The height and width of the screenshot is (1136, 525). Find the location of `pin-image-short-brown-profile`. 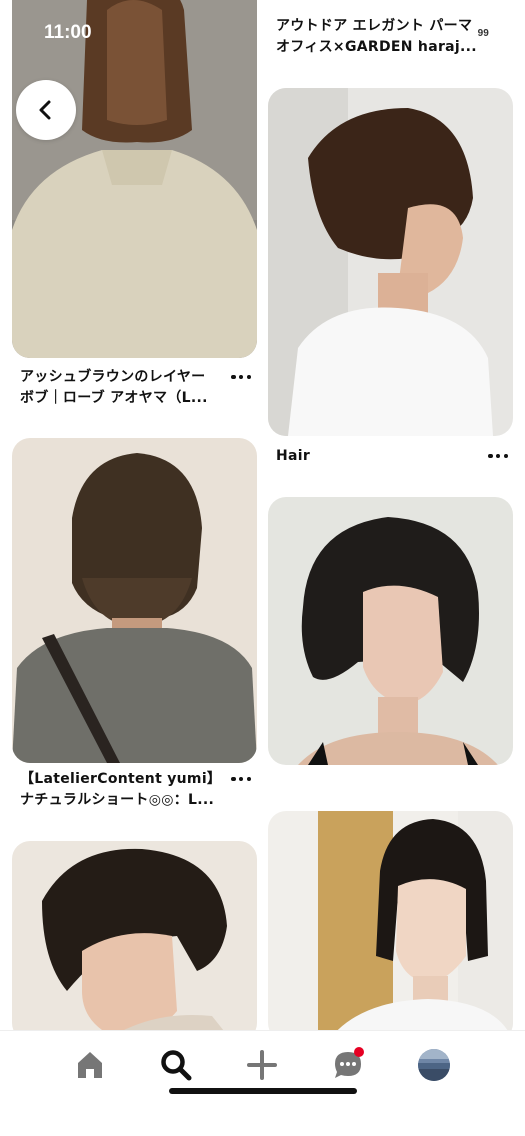

pin-image-short-brown-profile is located at coordinates (390, 262).